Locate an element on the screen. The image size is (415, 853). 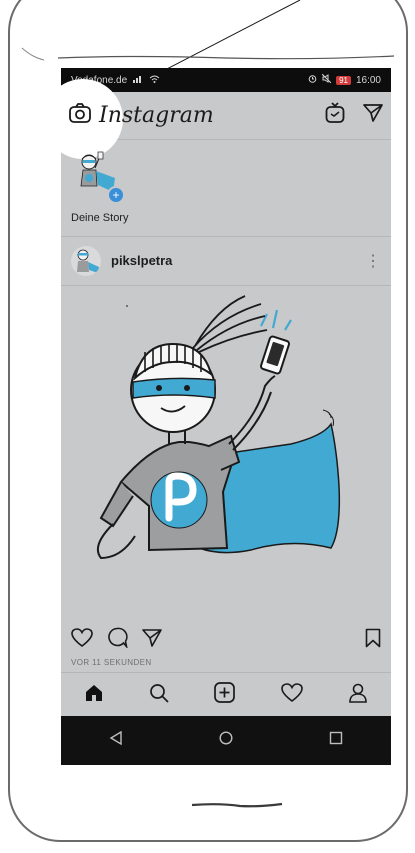
add-story-button: + is located at coordinates (116, 195).